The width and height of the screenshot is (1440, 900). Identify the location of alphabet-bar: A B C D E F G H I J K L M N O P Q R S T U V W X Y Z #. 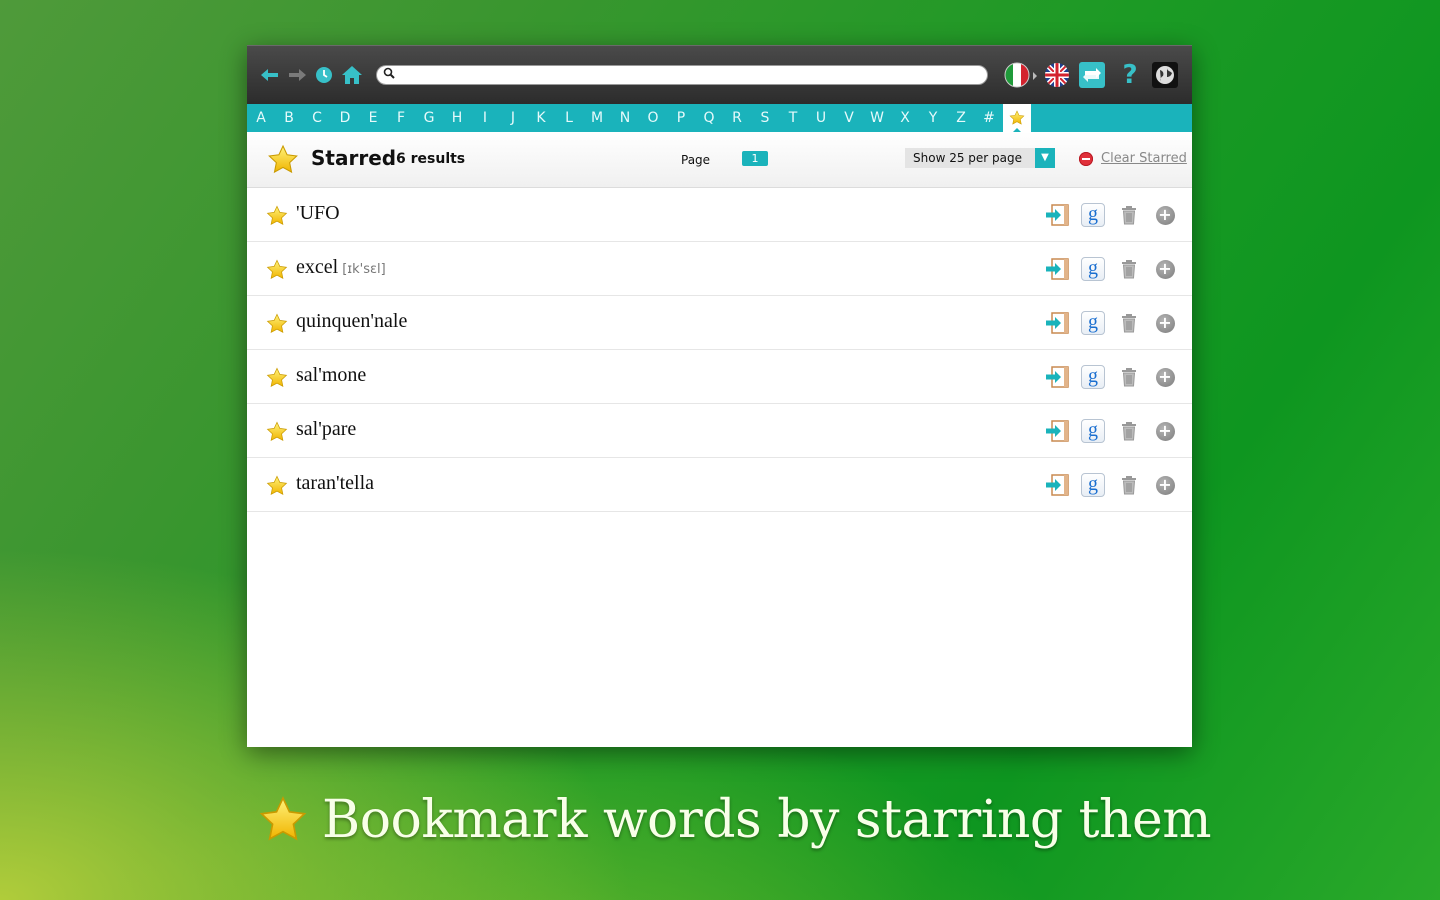
(719, 118).